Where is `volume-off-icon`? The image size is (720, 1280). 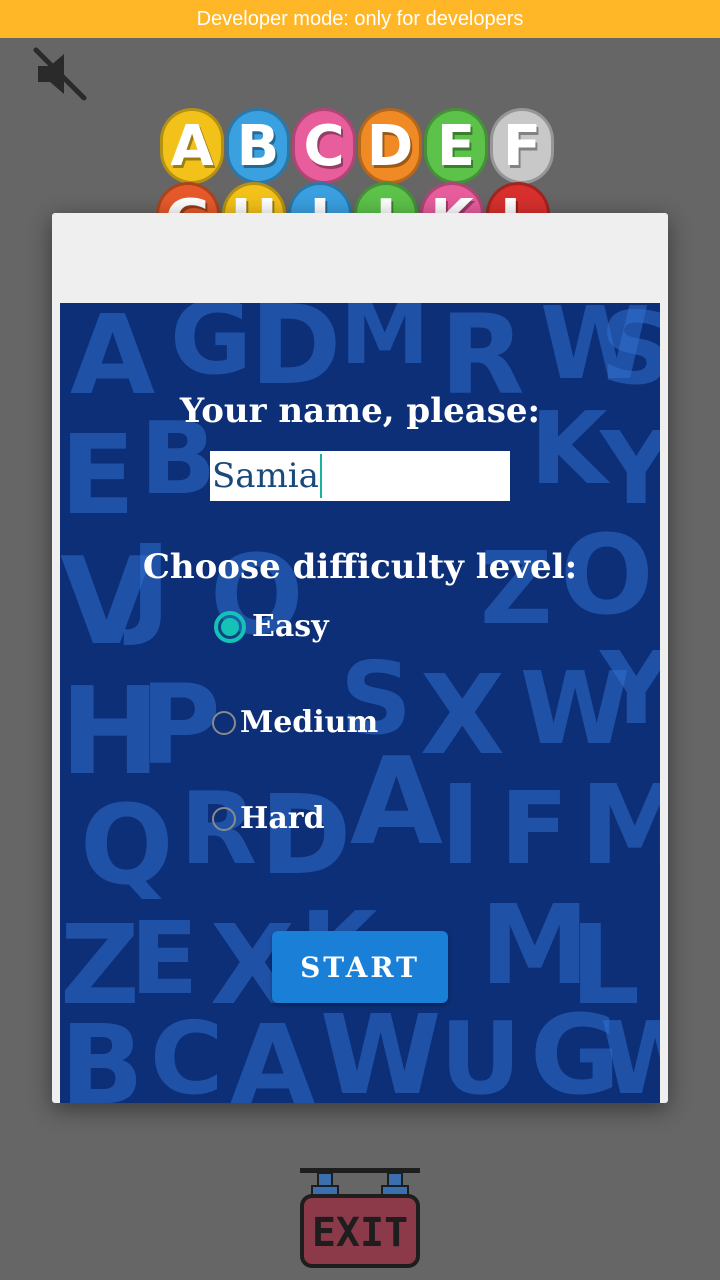
volume-off-icon is located at coordinates (60, 74).